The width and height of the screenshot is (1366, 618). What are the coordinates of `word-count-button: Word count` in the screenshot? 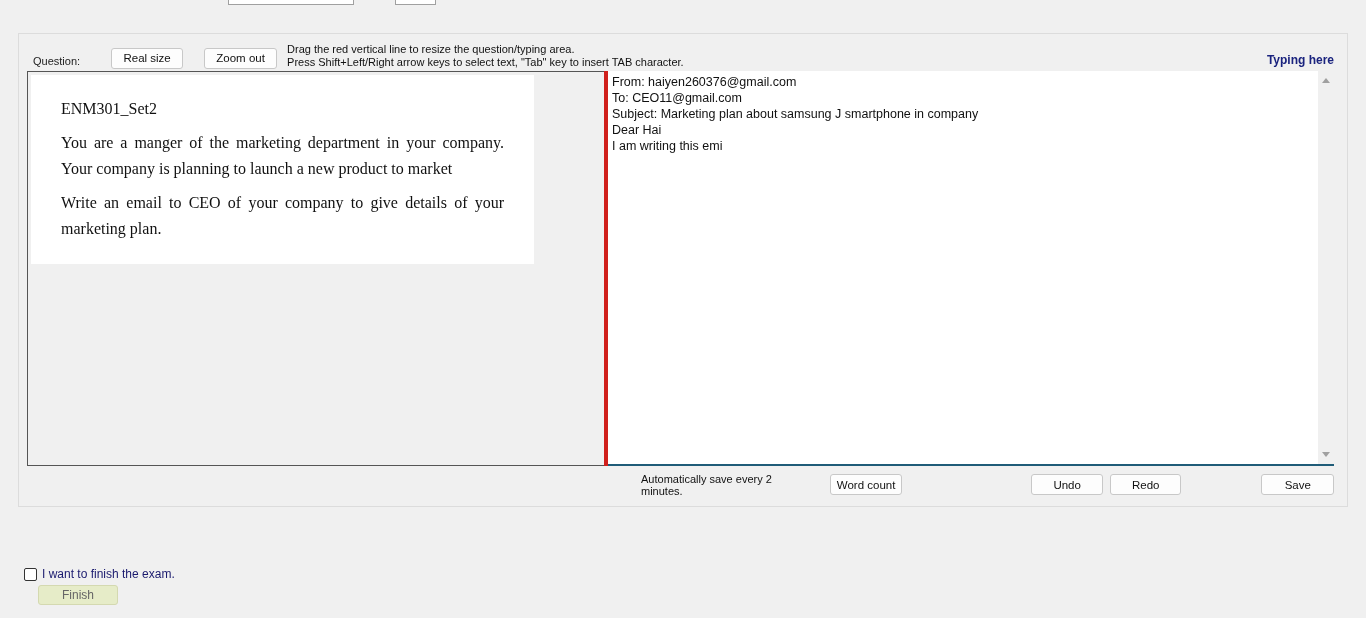 It's located at (866, 485).